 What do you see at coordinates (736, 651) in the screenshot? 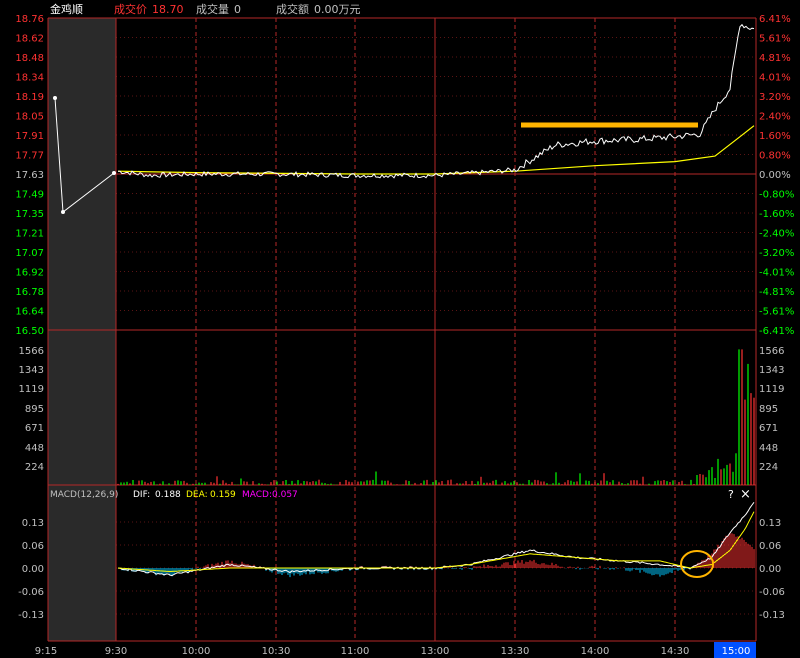
I see `time-tick-label: 15:00` at bounding box center [736, 651].